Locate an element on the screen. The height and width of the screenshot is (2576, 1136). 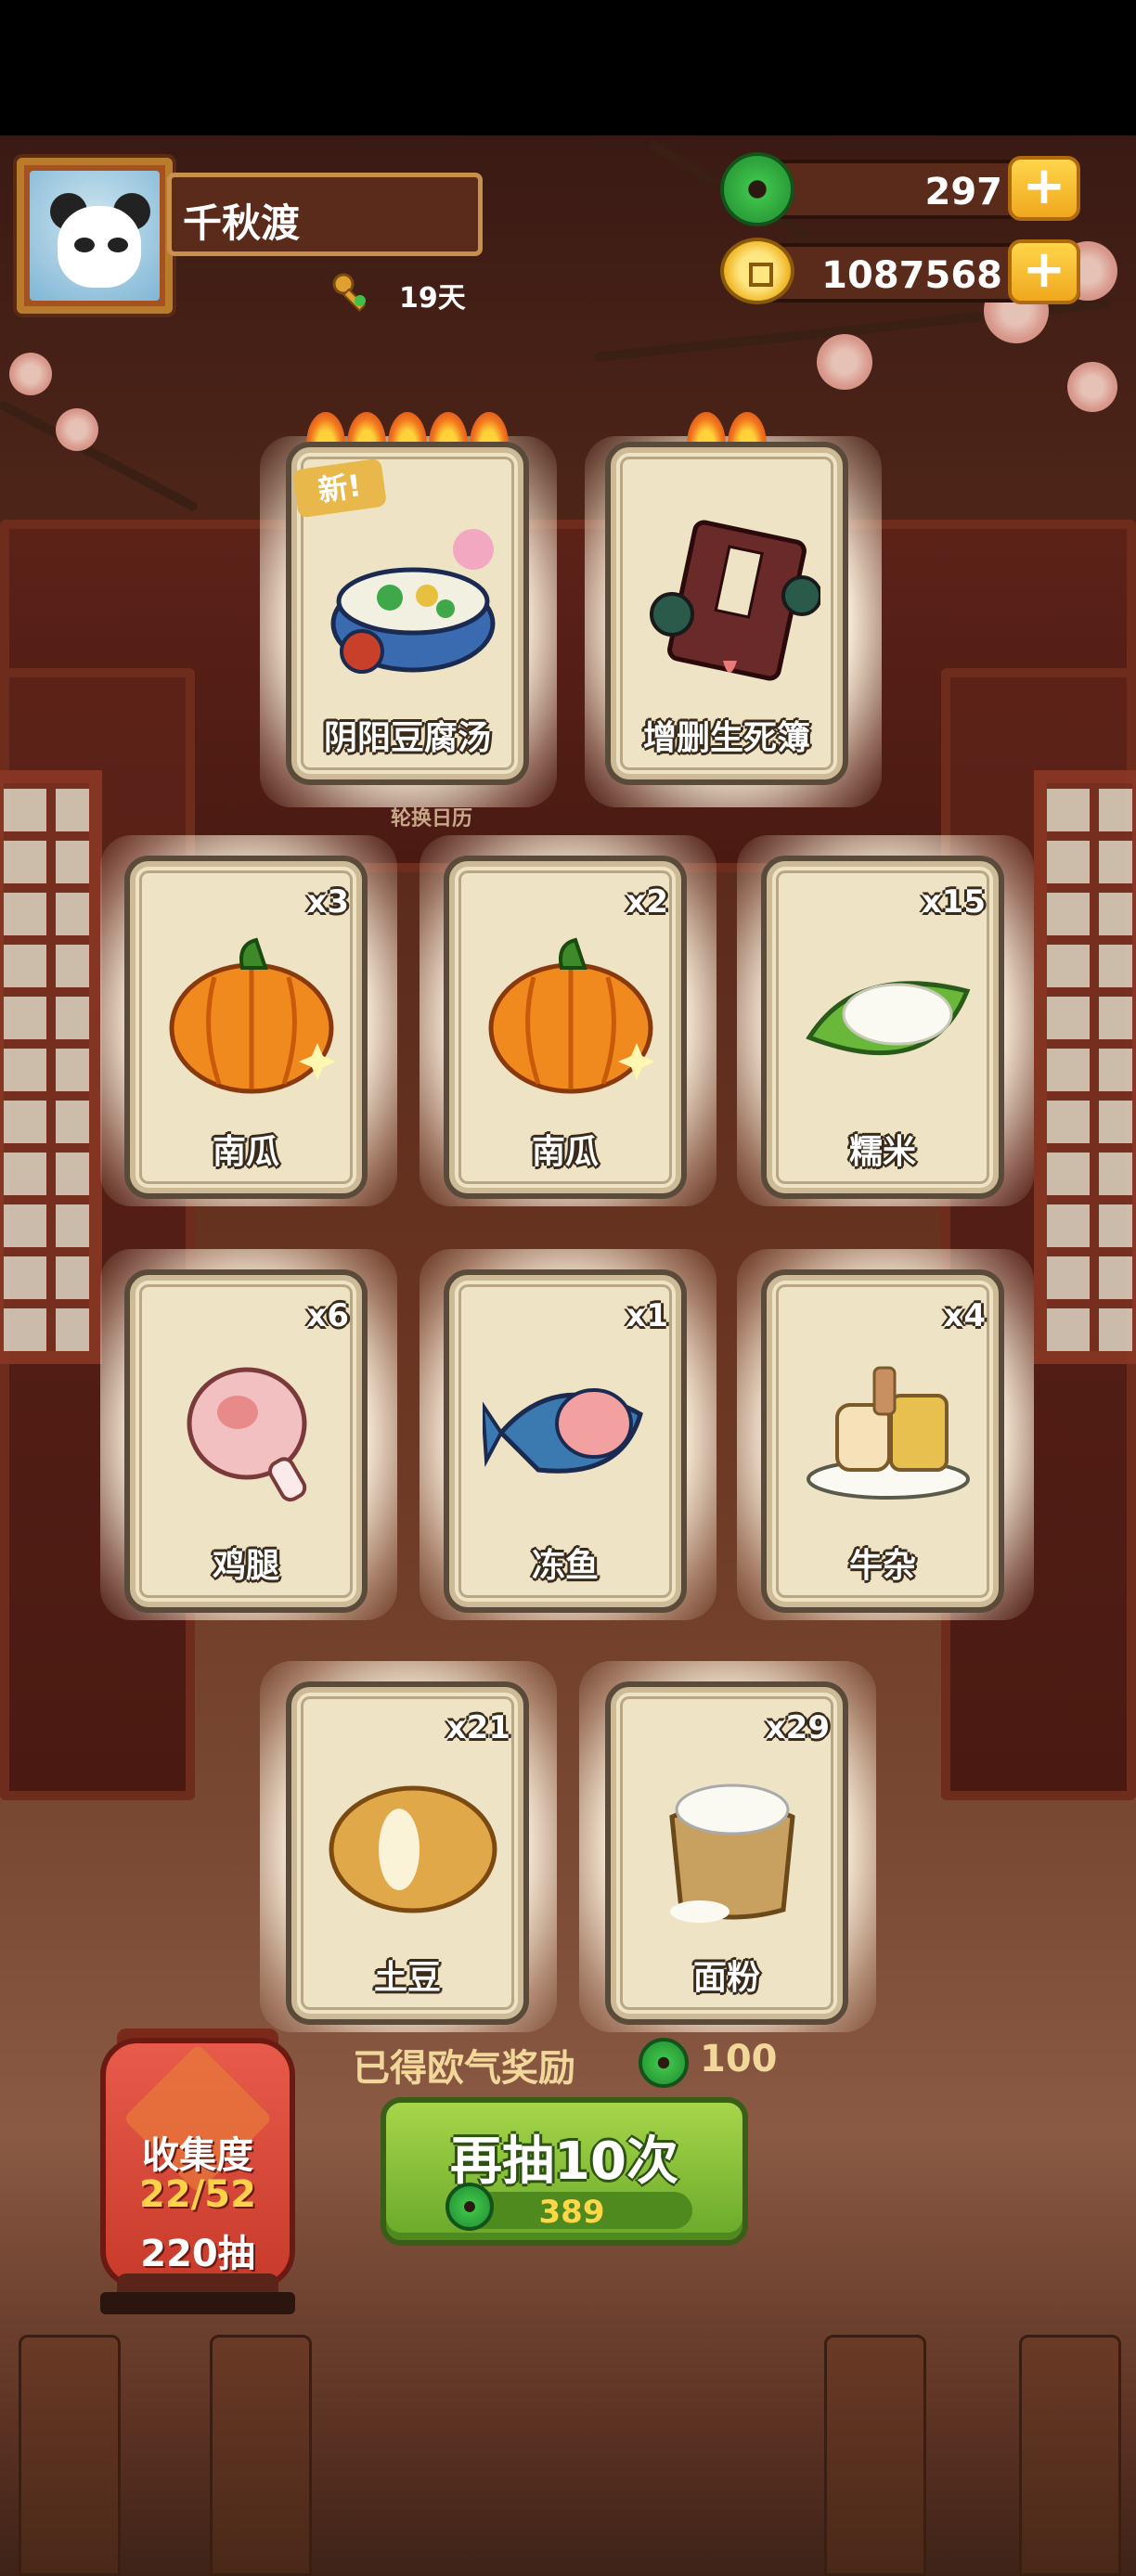
add-coin-button: + is located at coordinates (1044, 272).